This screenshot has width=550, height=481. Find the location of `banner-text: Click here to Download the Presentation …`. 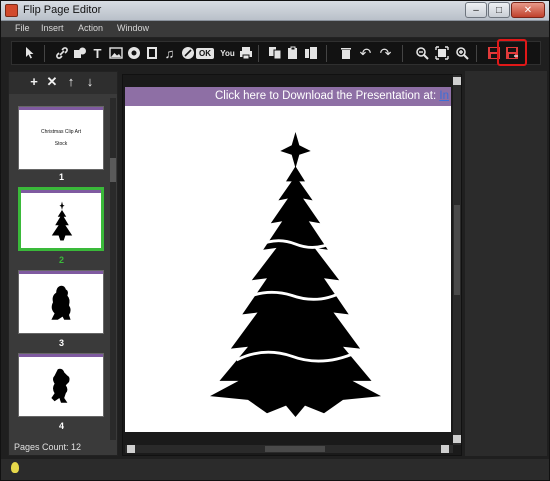

banner-text: Click here to Download the Presentation … is located at coordinates (327, 96).